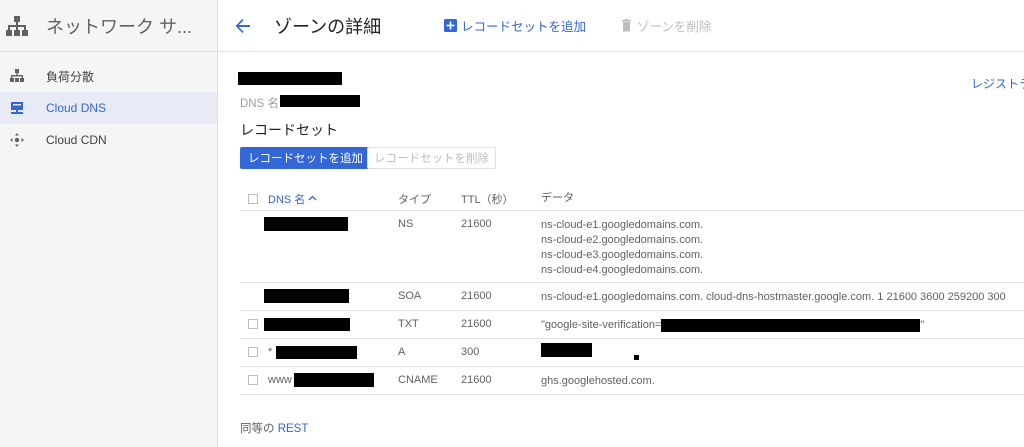 This screenshot has height=447, width=1024. What do you see at coordinates (402, 352) in the screenshot?
I see `record-type: A` at bounding box center [402, 352].